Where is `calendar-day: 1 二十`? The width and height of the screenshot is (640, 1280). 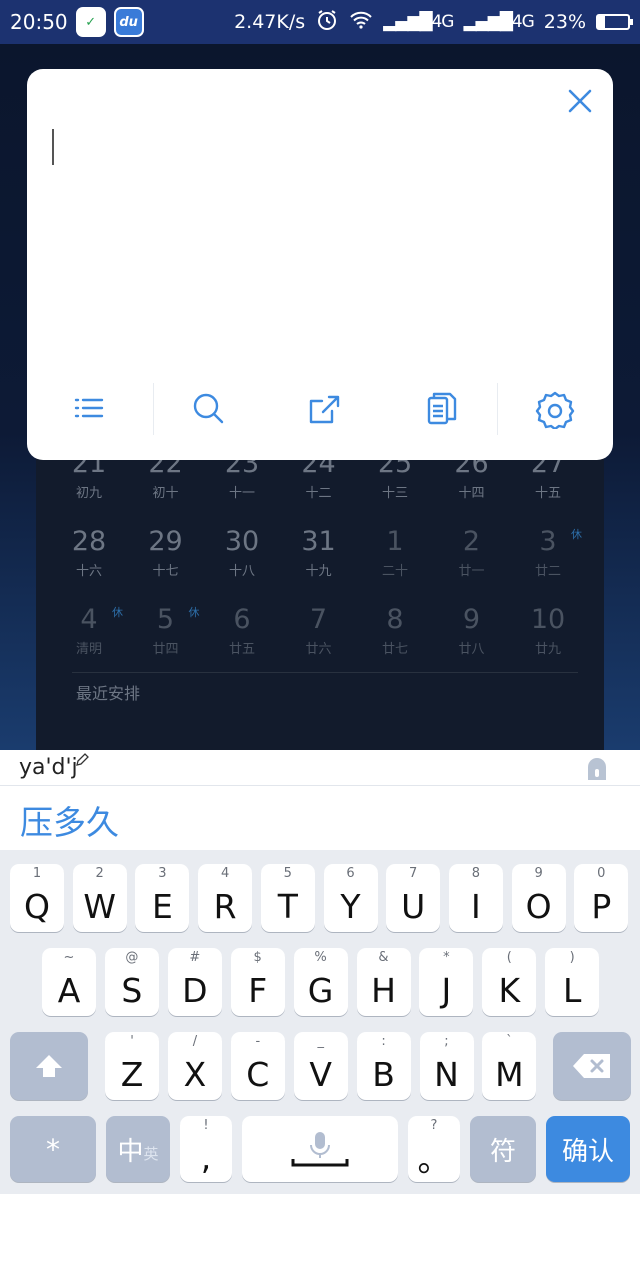 calendar-day: 1 二十 is located at coordinates (395, 552).